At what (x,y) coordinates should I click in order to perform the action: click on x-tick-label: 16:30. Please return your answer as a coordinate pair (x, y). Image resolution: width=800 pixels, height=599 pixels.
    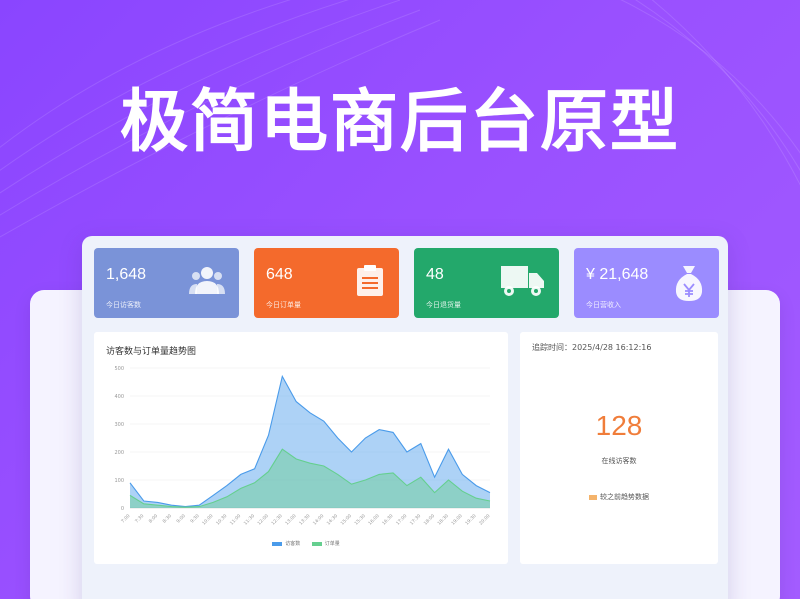
    Looking at the image, I should click on (388, 520).